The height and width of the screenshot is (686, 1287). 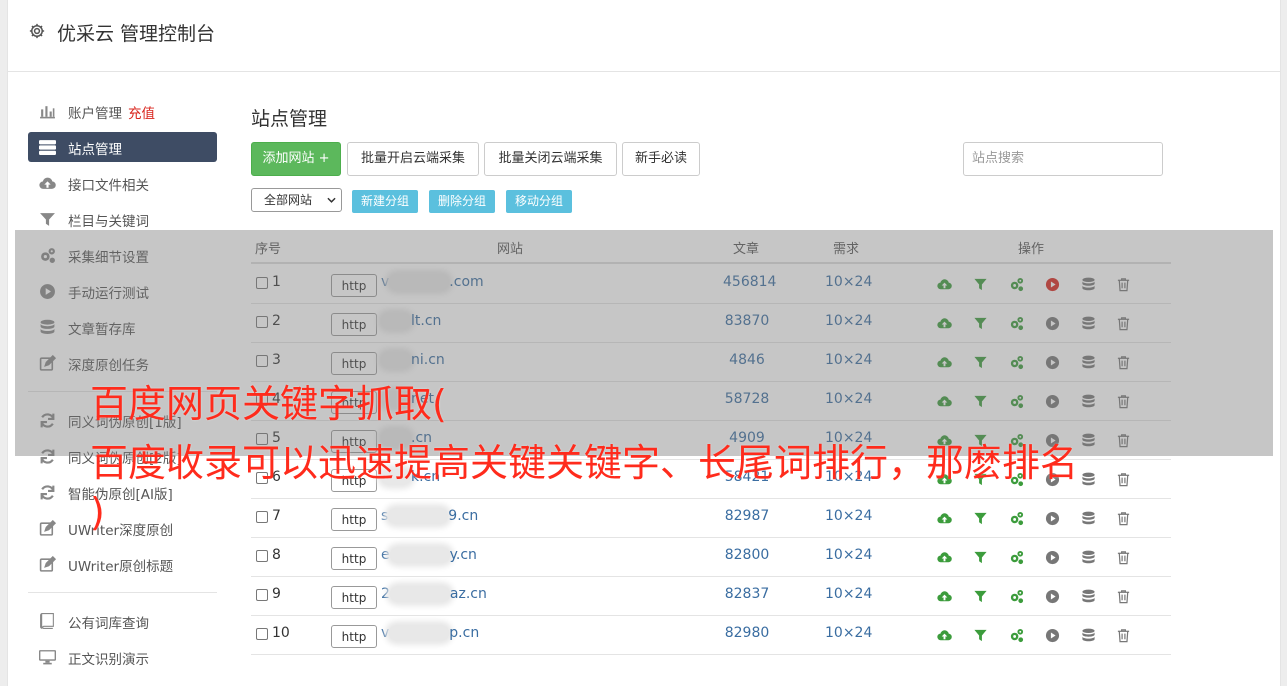 What do you see at coordinates (120, 495) in the screenshot?
I see `sidebar-item-text: 智能伪原创[AI版]` at bounding box center [120, 495].